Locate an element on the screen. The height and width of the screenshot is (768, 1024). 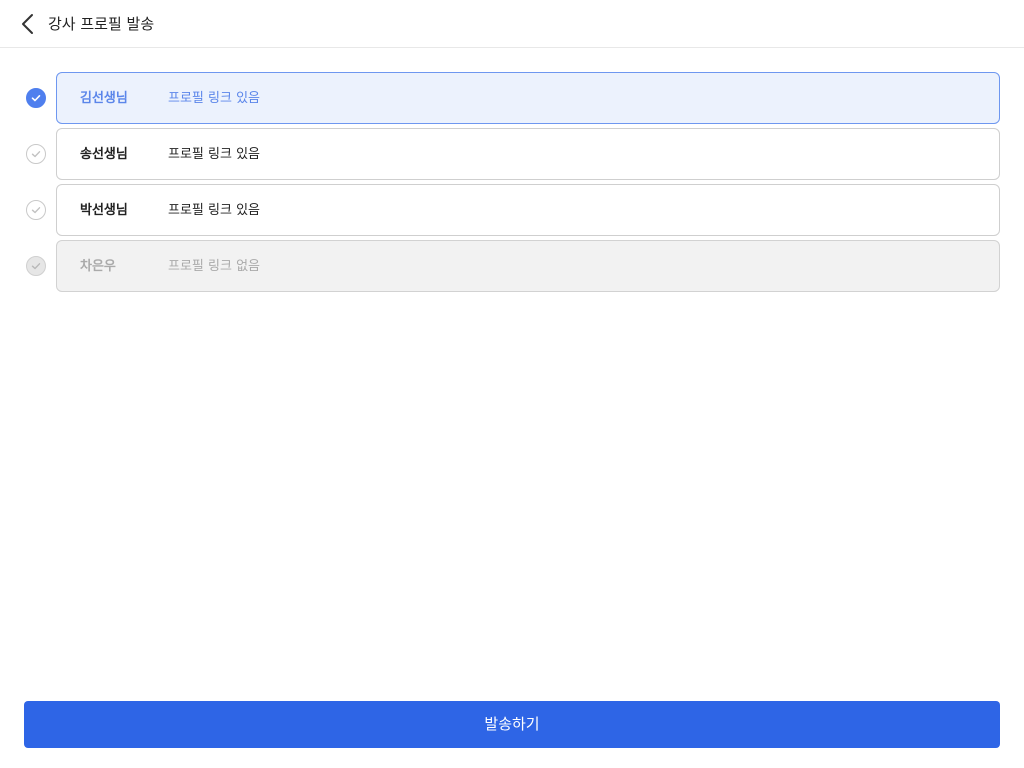
page-title: 강사 프로필 발송 is located at coordinates (101, 24).